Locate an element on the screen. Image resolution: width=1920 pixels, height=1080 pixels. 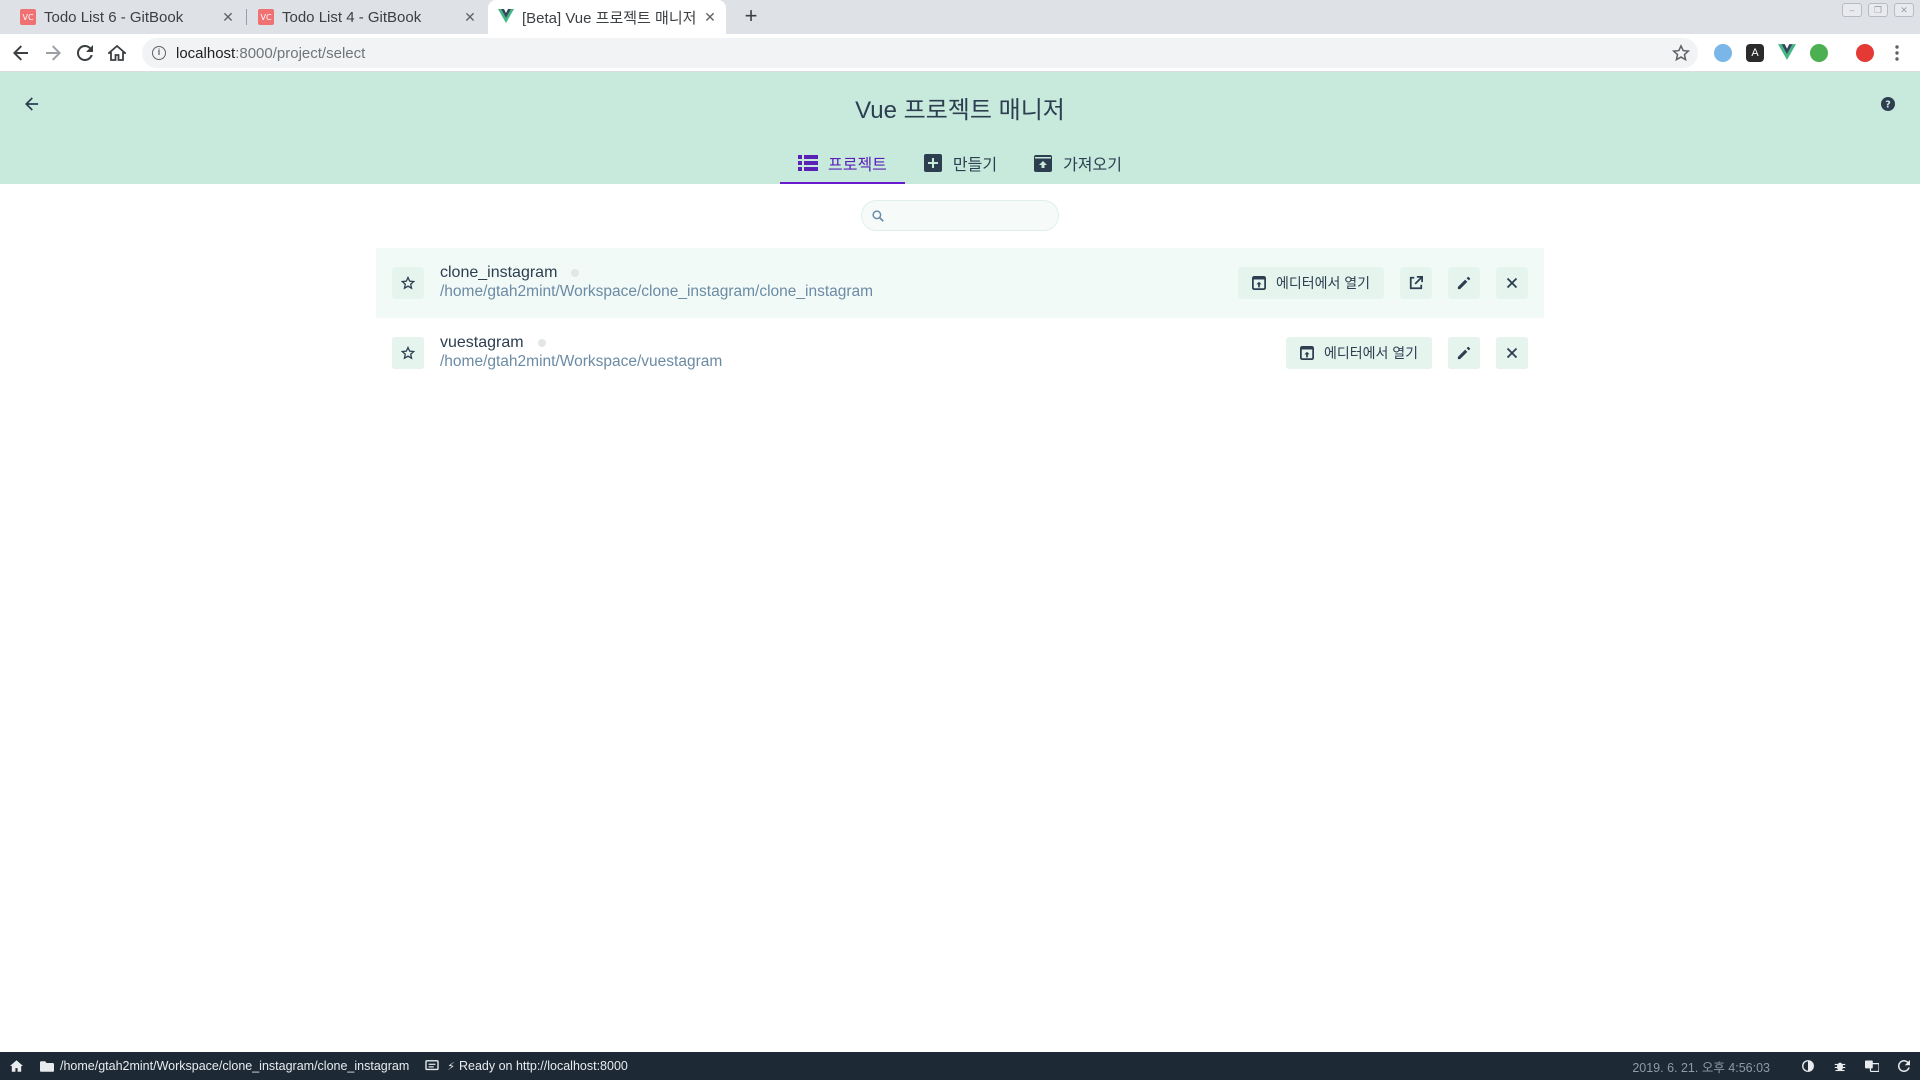
extension-green-icon is located at coordinates (1819, 53).